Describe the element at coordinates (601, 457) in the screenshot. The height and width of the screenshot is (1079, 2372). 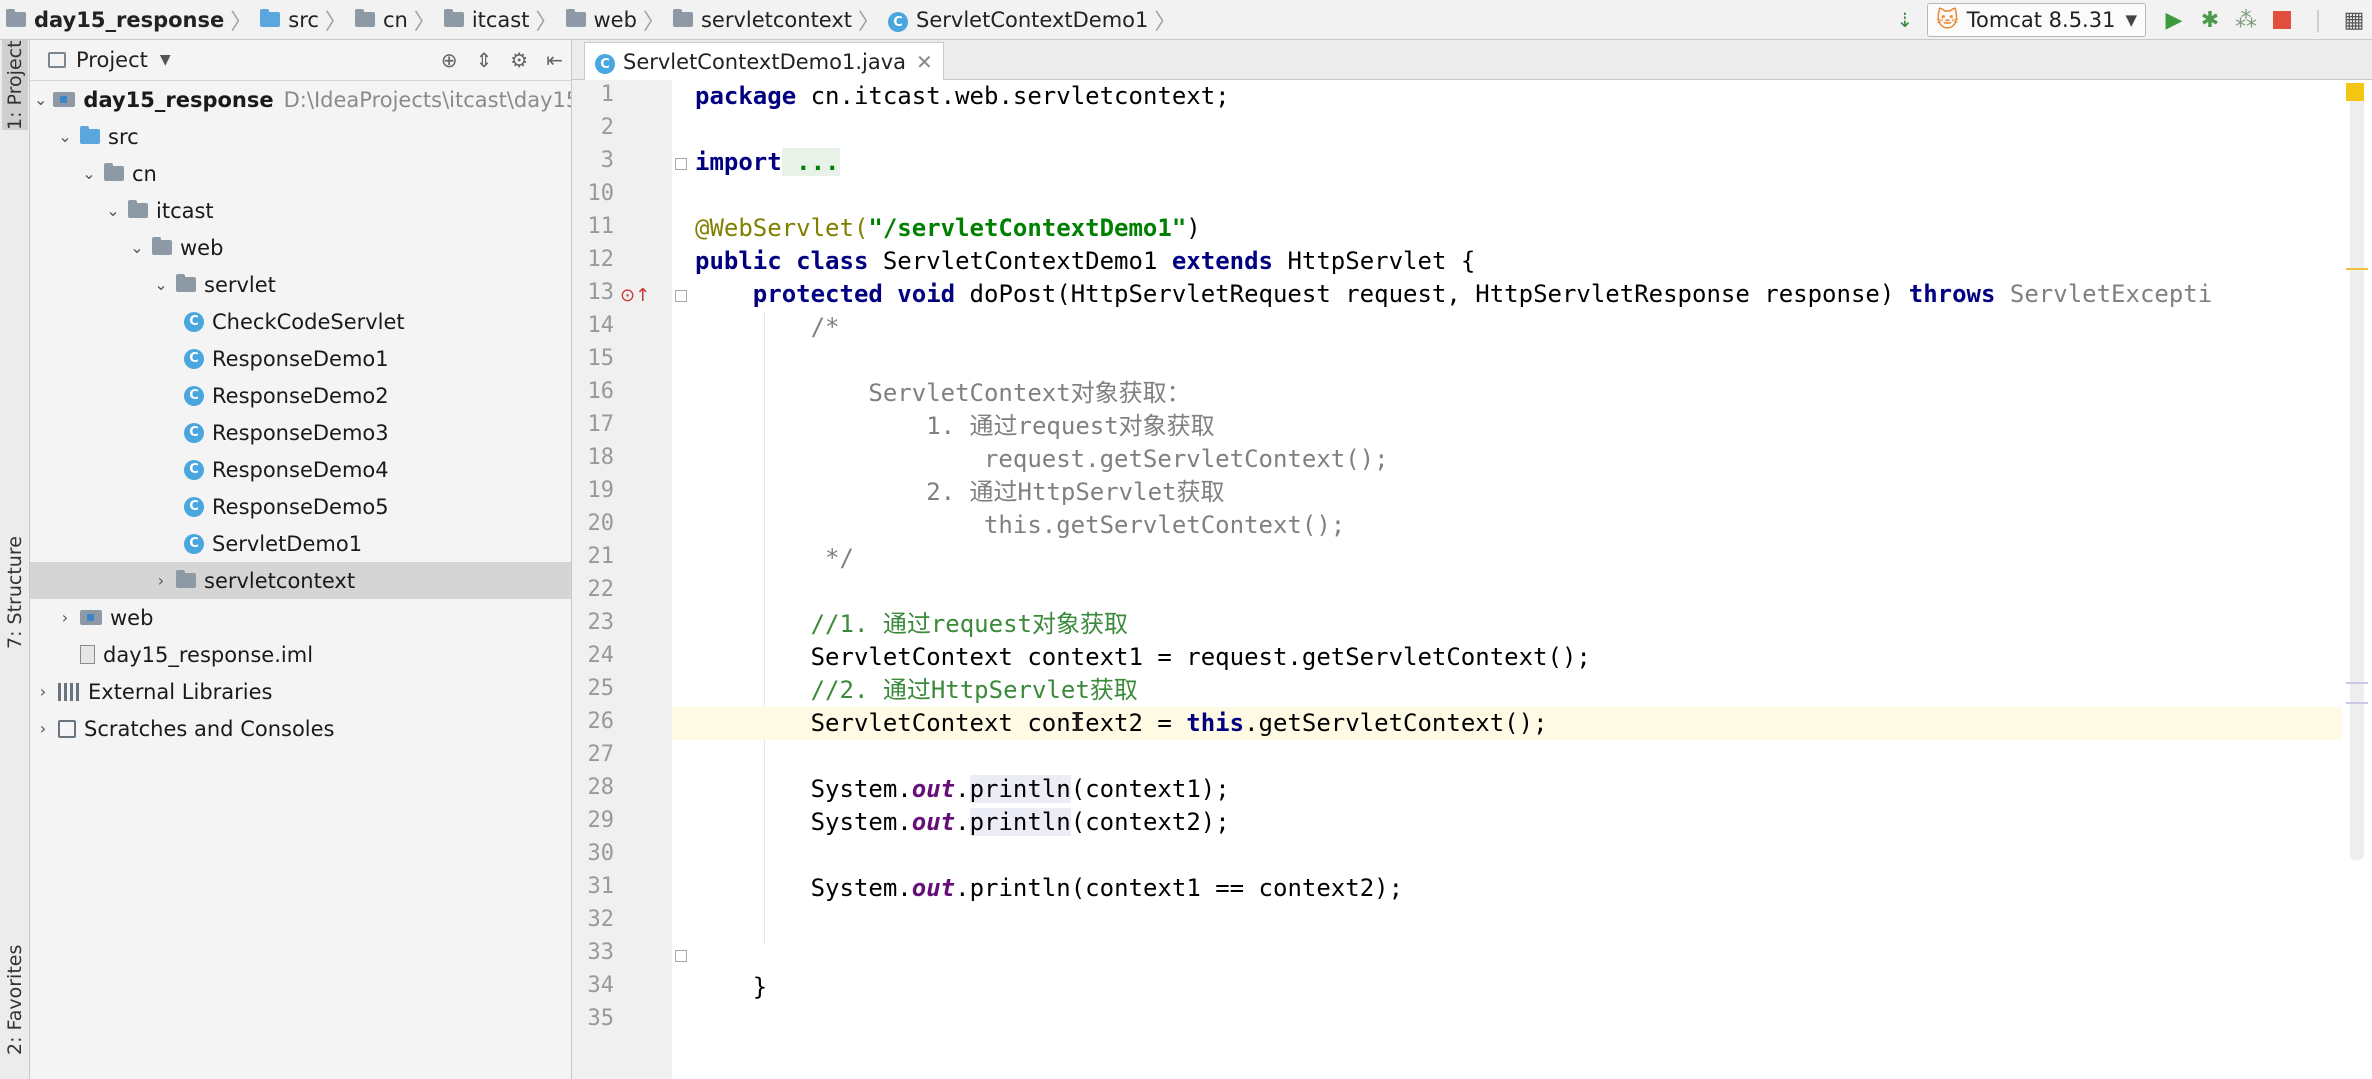
I see `line-number: 18` at that location.